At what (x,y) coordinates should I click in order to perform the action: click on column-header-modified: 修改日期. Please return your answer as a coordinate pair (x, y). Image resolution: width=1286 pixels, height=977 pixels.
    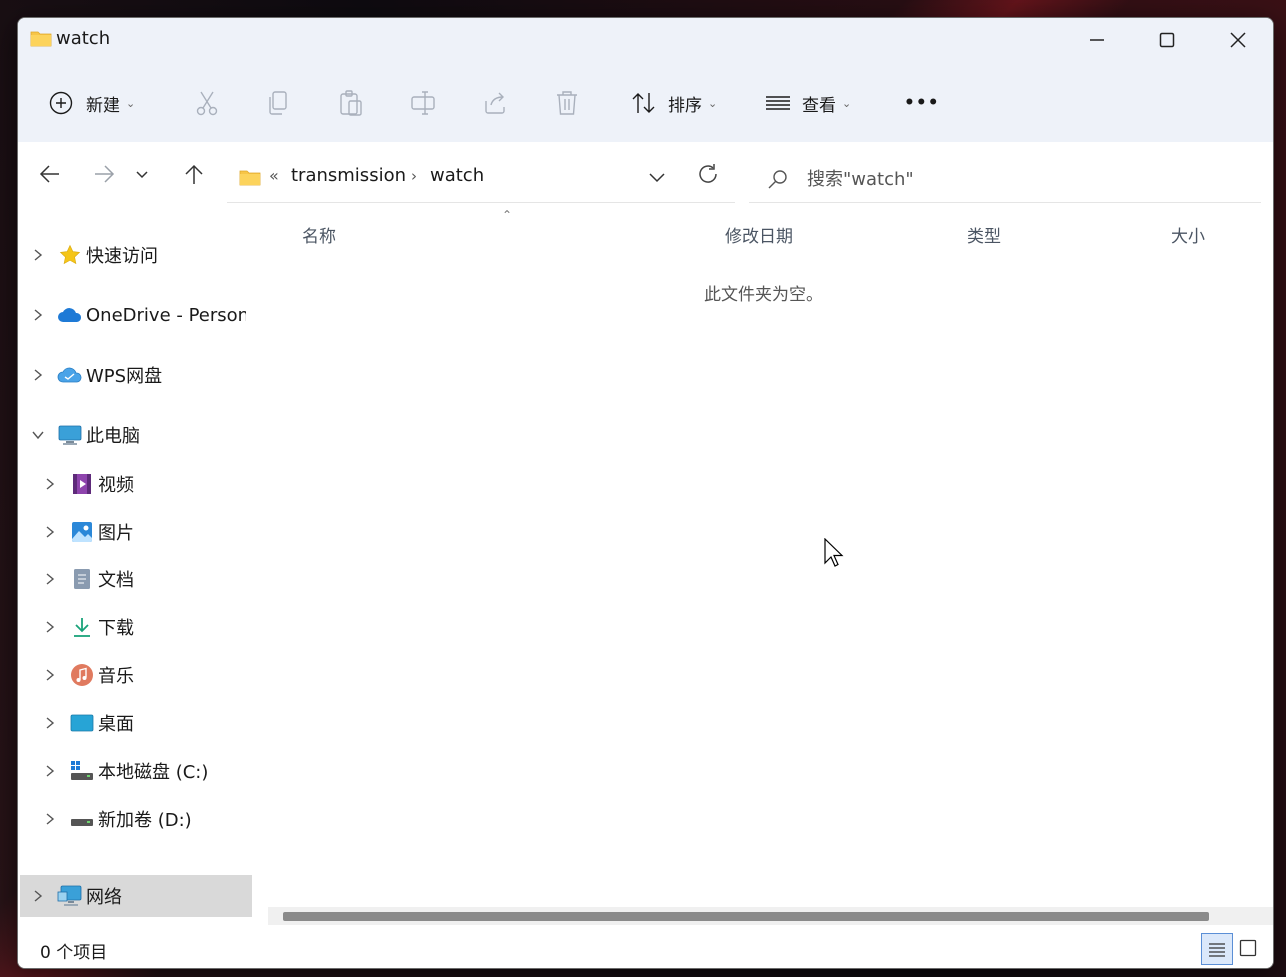
    Looking at the image, I should click on (759, 234).